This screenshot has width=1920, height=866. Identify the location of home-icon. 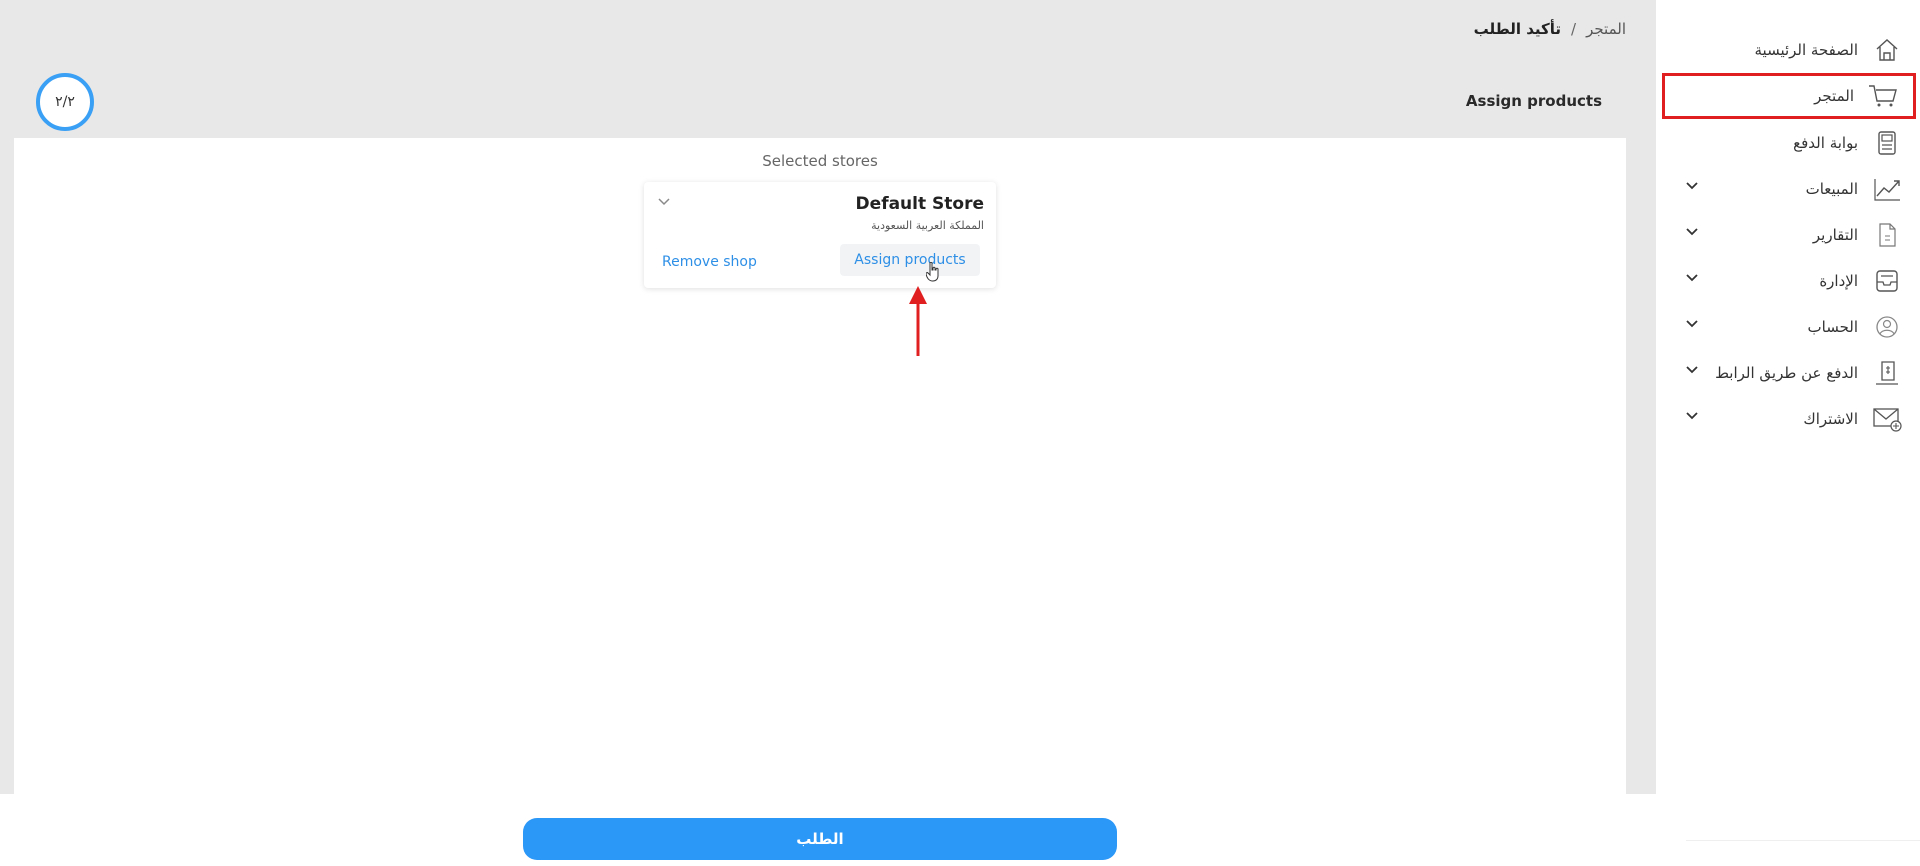
(1887, 50).